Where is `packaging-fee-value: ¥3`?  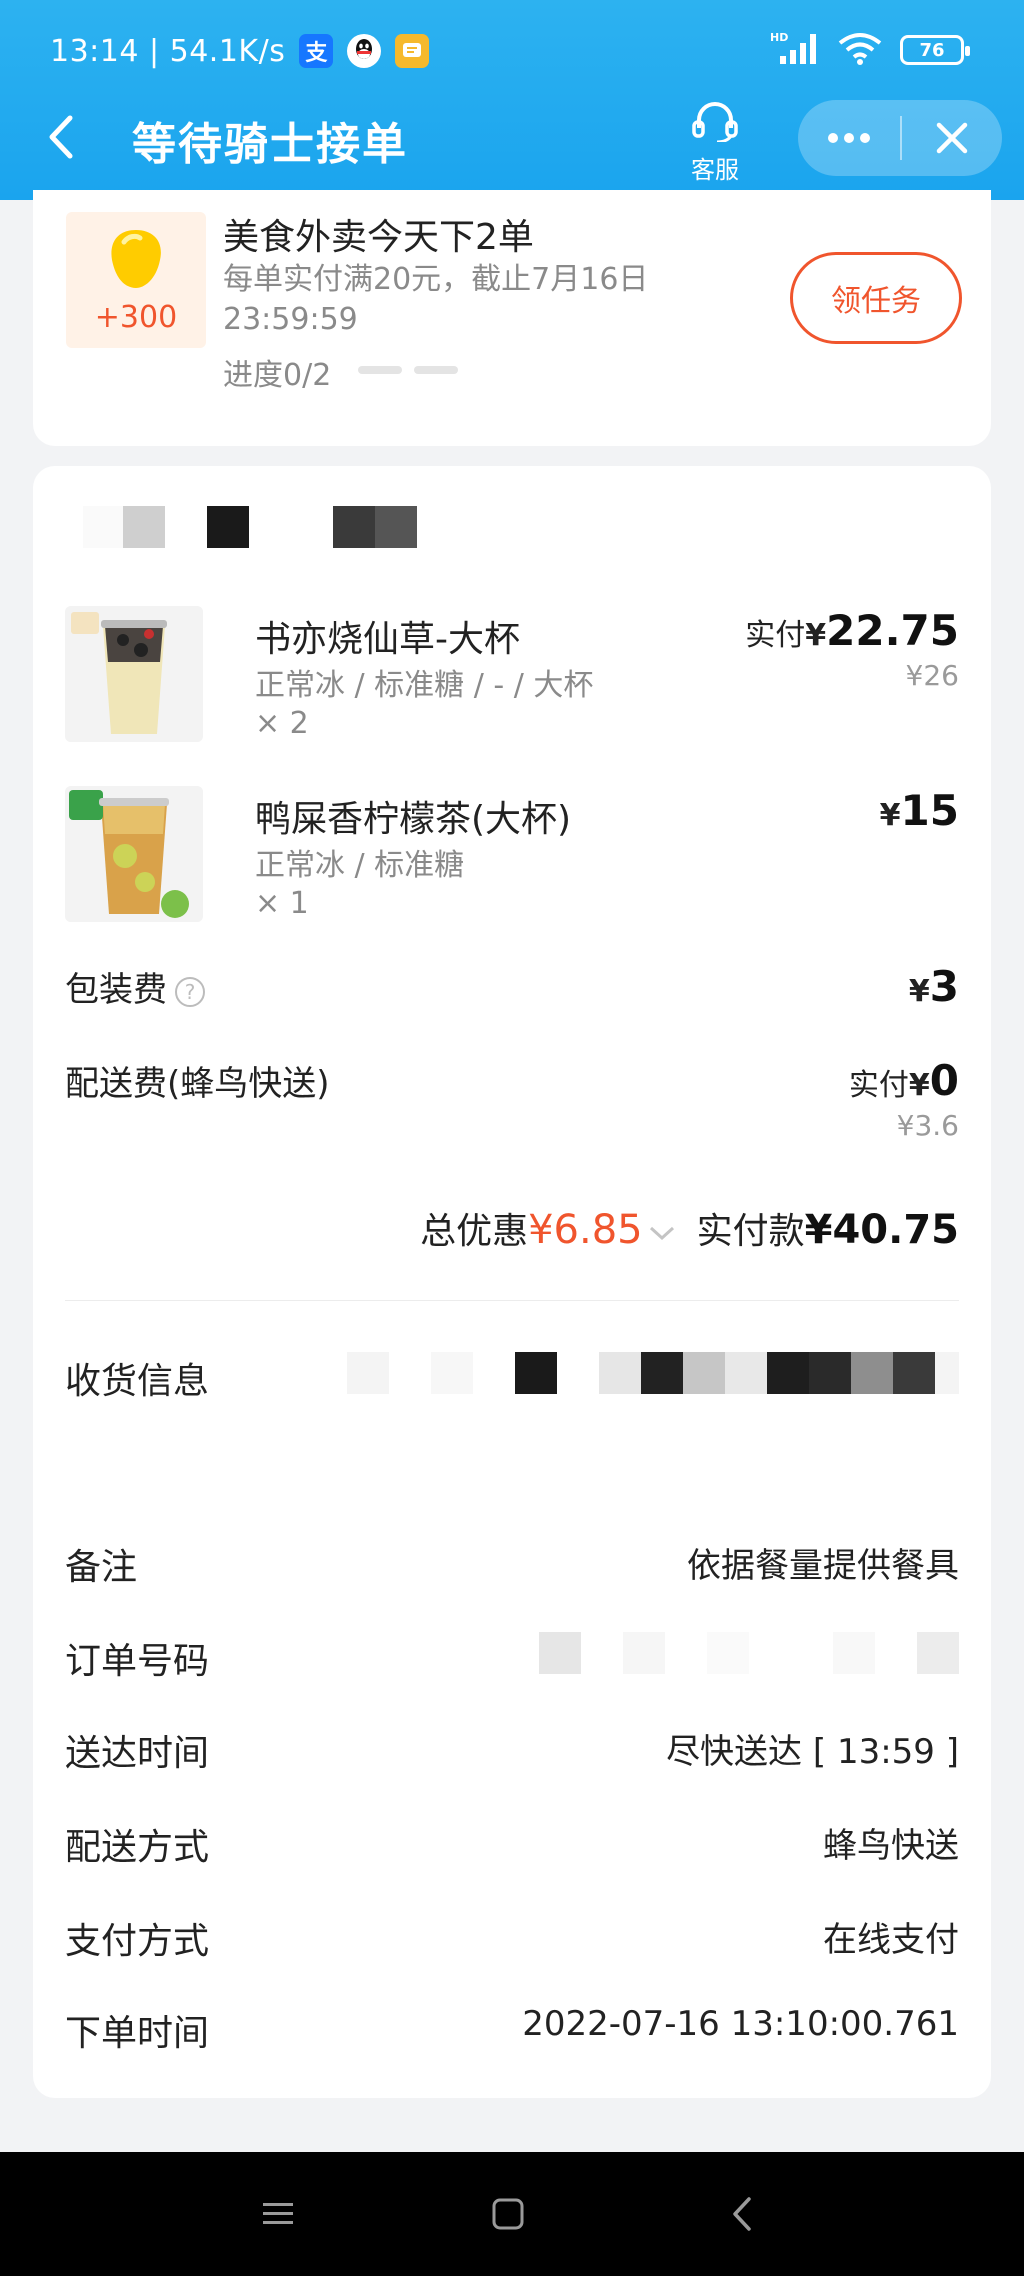 packaging-fee-value: ¥3 is located at coordinates (934, 986).